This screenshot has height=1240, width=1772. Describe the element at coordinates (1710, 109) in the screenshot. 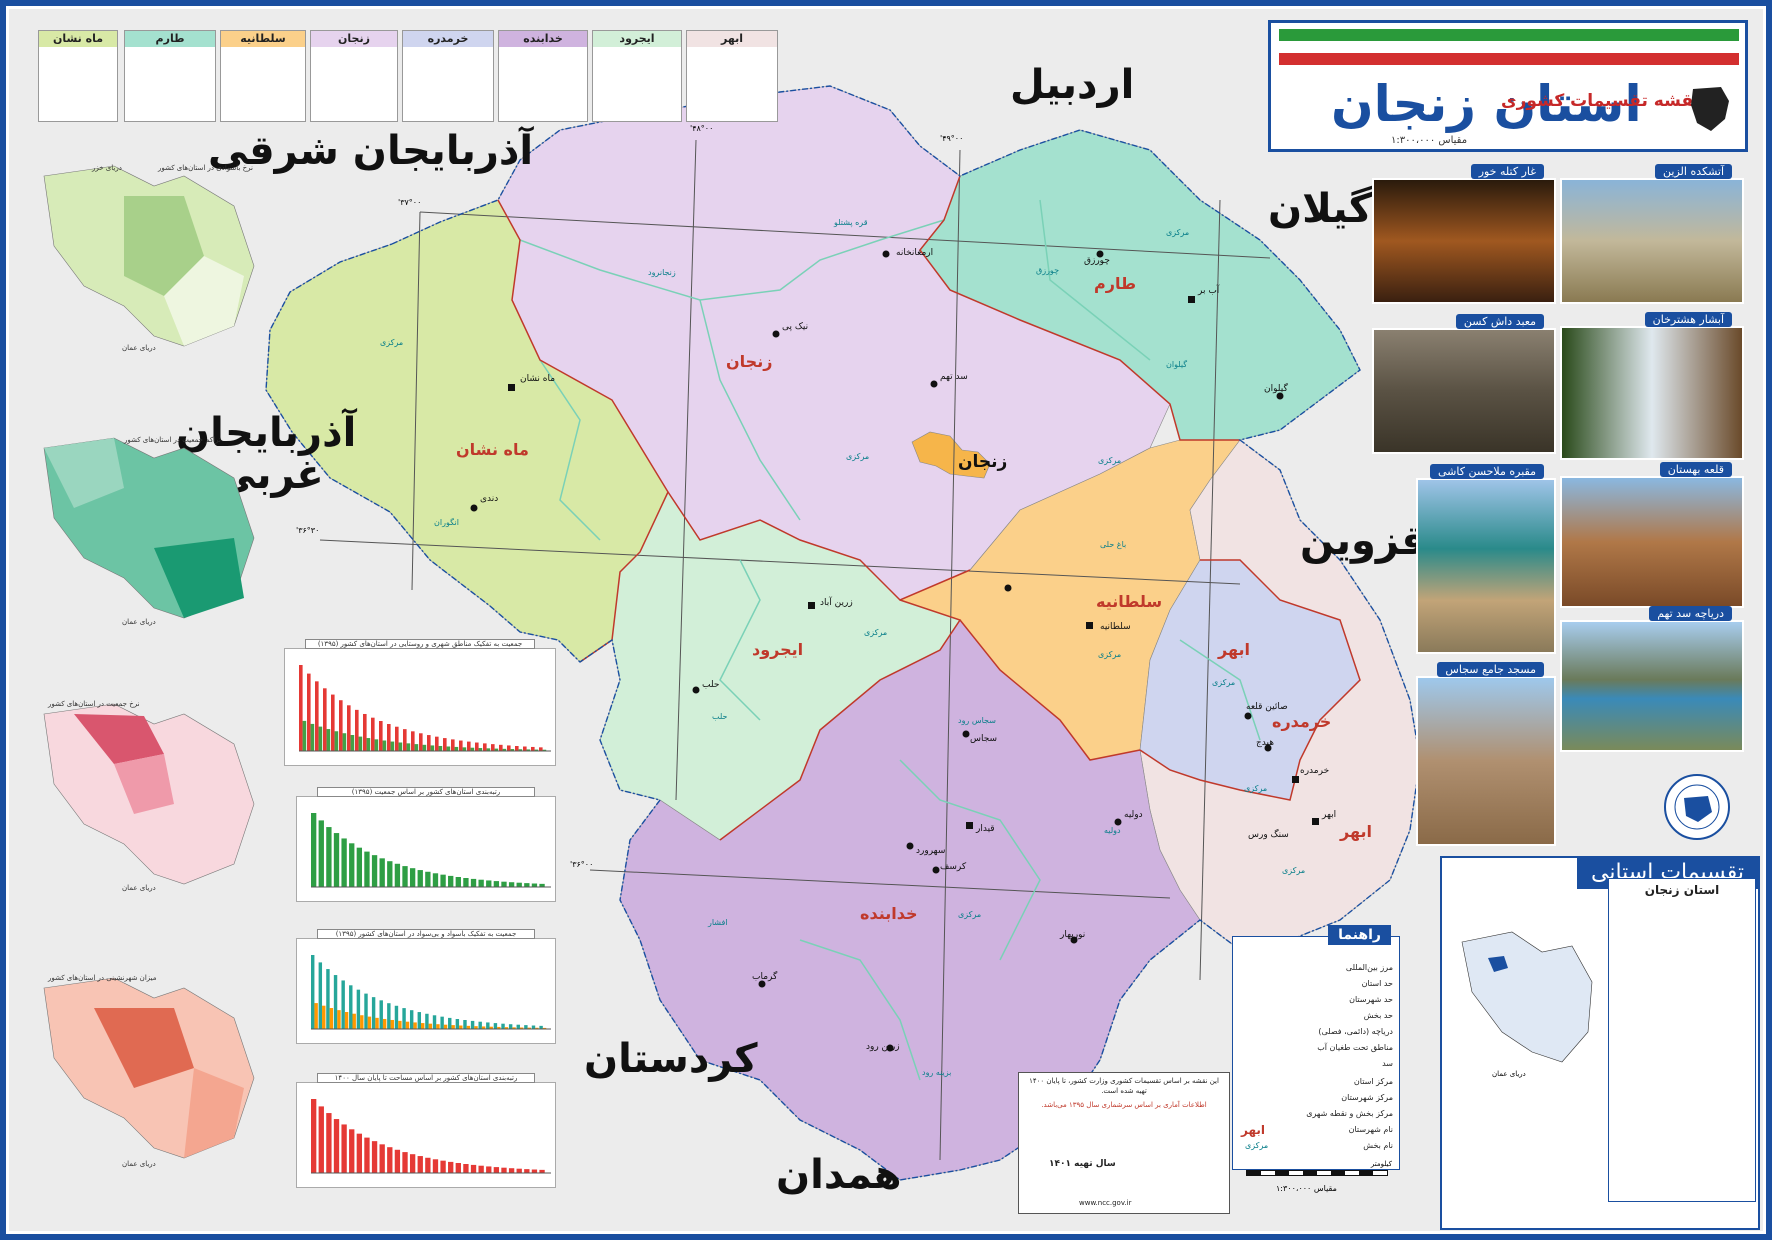

I see `ncc-logo-icon` at that location.